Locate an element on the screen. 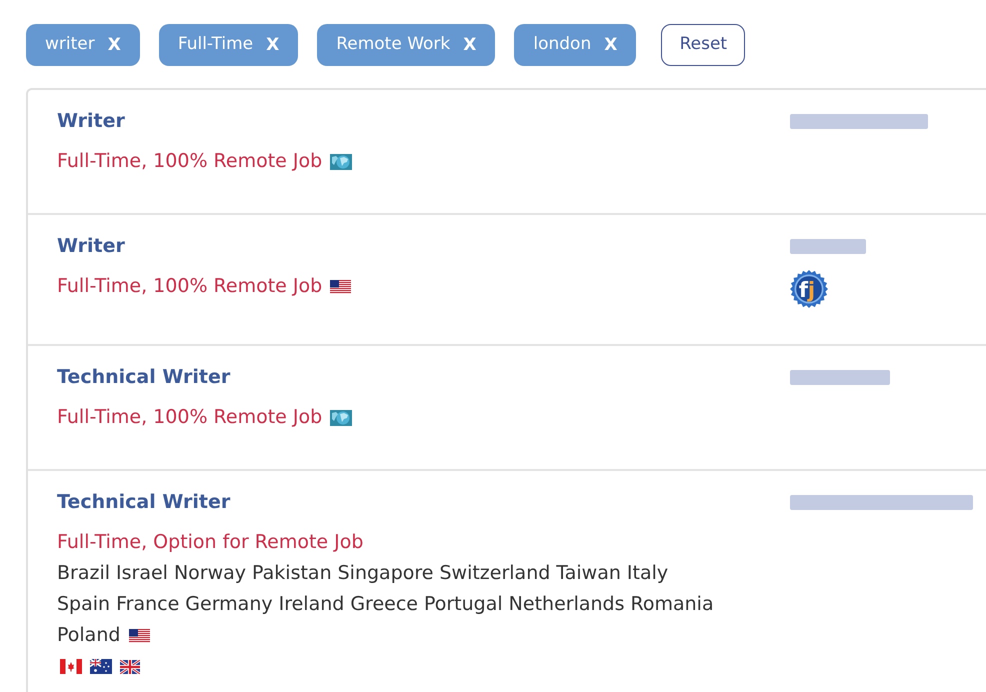  country-name: Israel is located at coordinates (142, 573).